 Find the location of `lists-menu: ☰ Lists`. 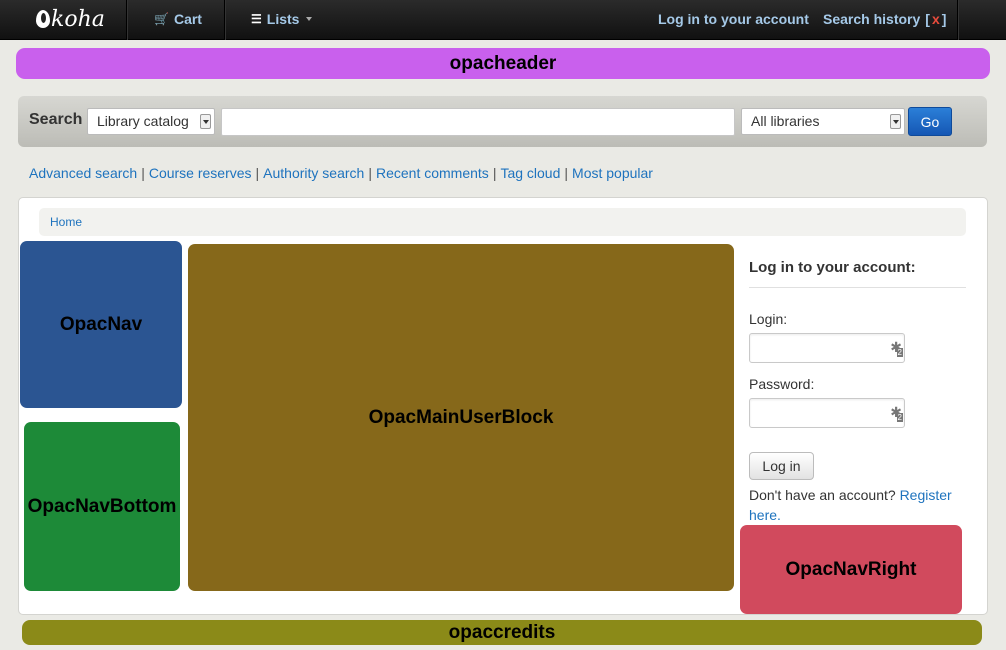

lists-menu: ☰ Lists is located at coordinates (282, 19).